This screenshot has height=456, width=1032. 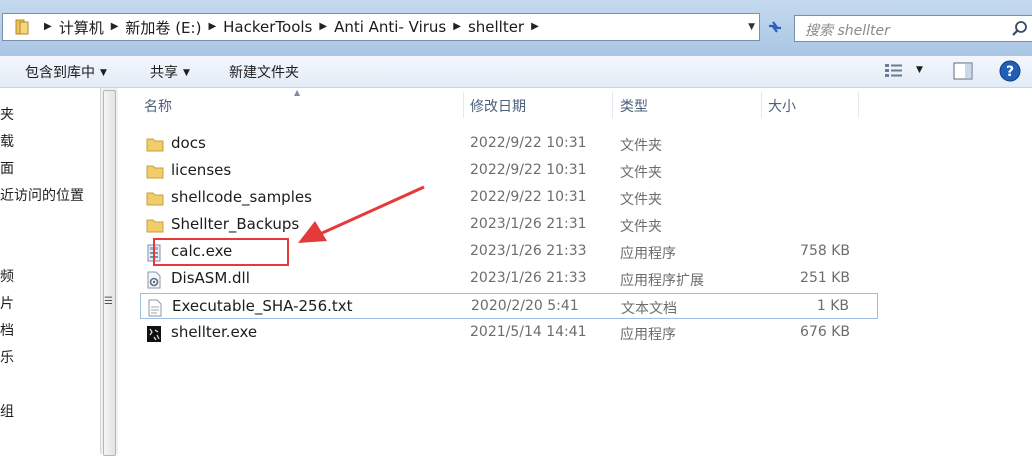 What do you see at coordinates (297, 92) in the screenshot?
I see `sort-ascending-icon: ▲` at bounding box center [297, 92].